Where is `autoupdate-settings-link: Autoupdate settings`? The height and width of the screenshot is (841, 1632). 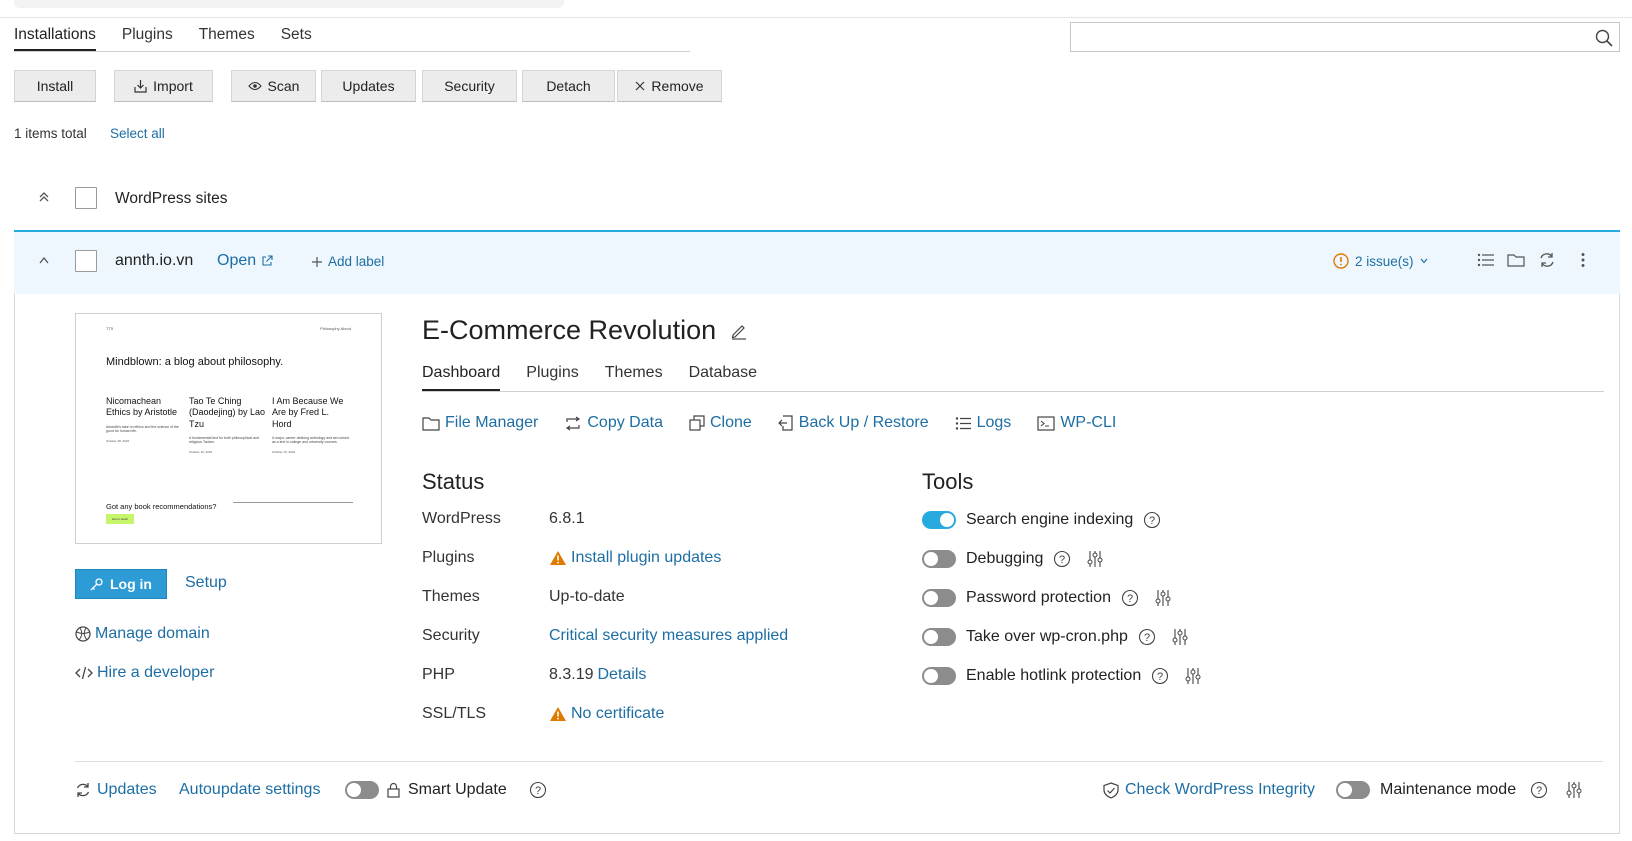 autoupdate-settings-link: Autoupdate settings is located at coordinates (249, 790).